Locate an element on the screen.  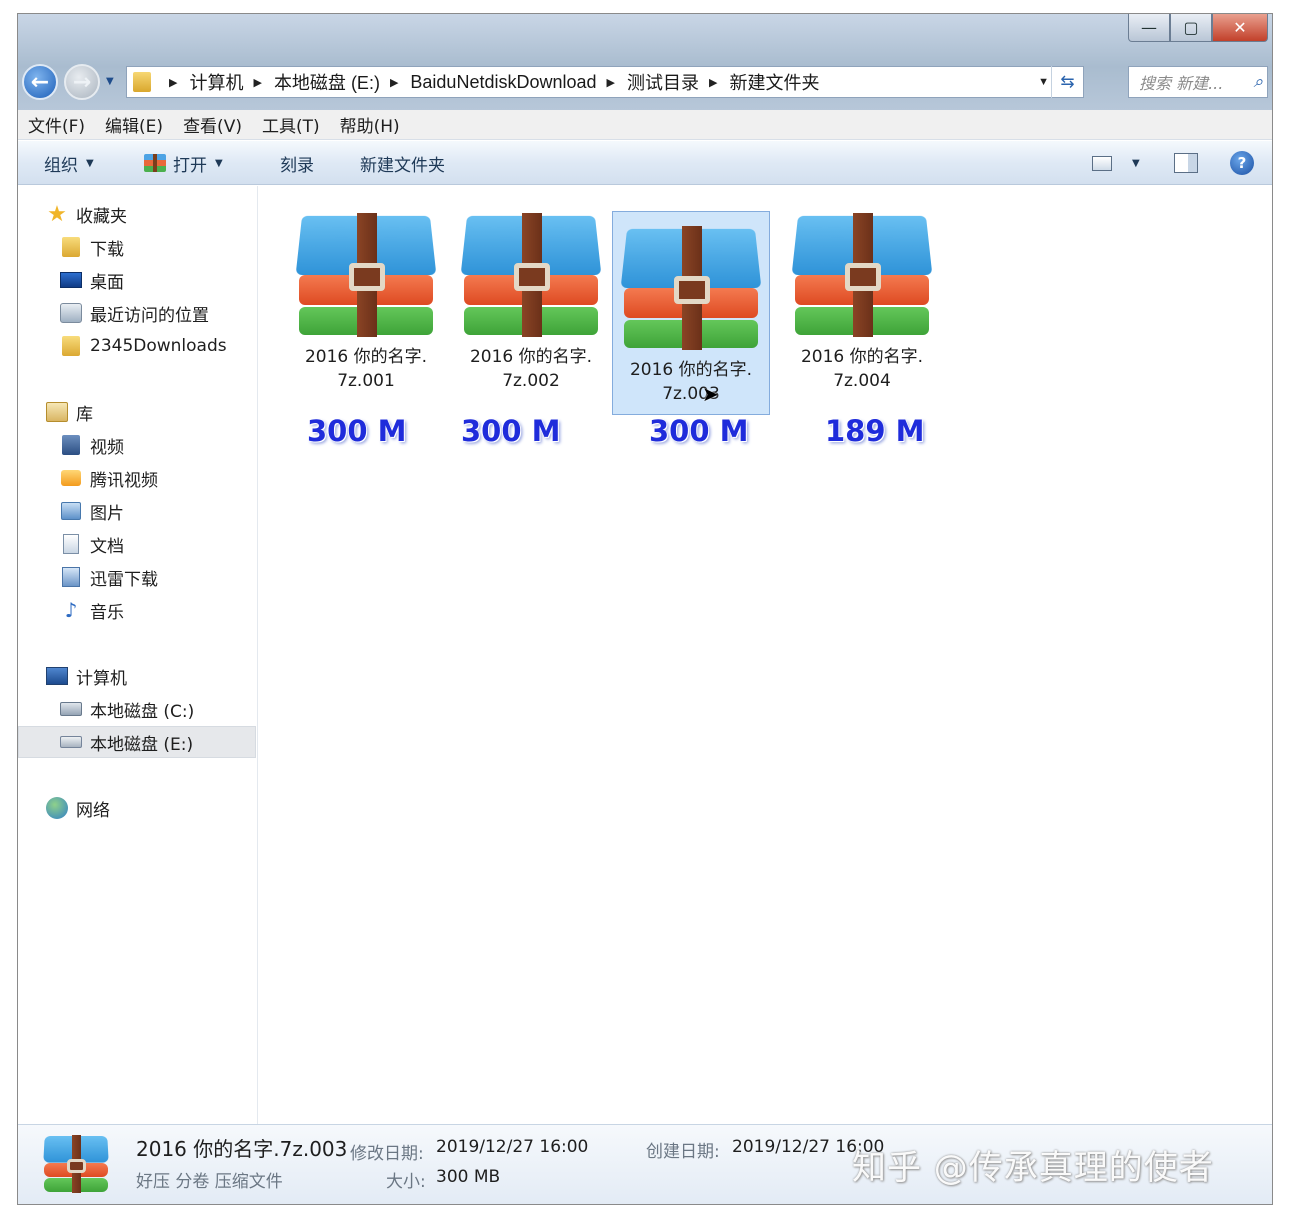
new-folder-label: 新建文件夹 is located at coordinates (402, 165).